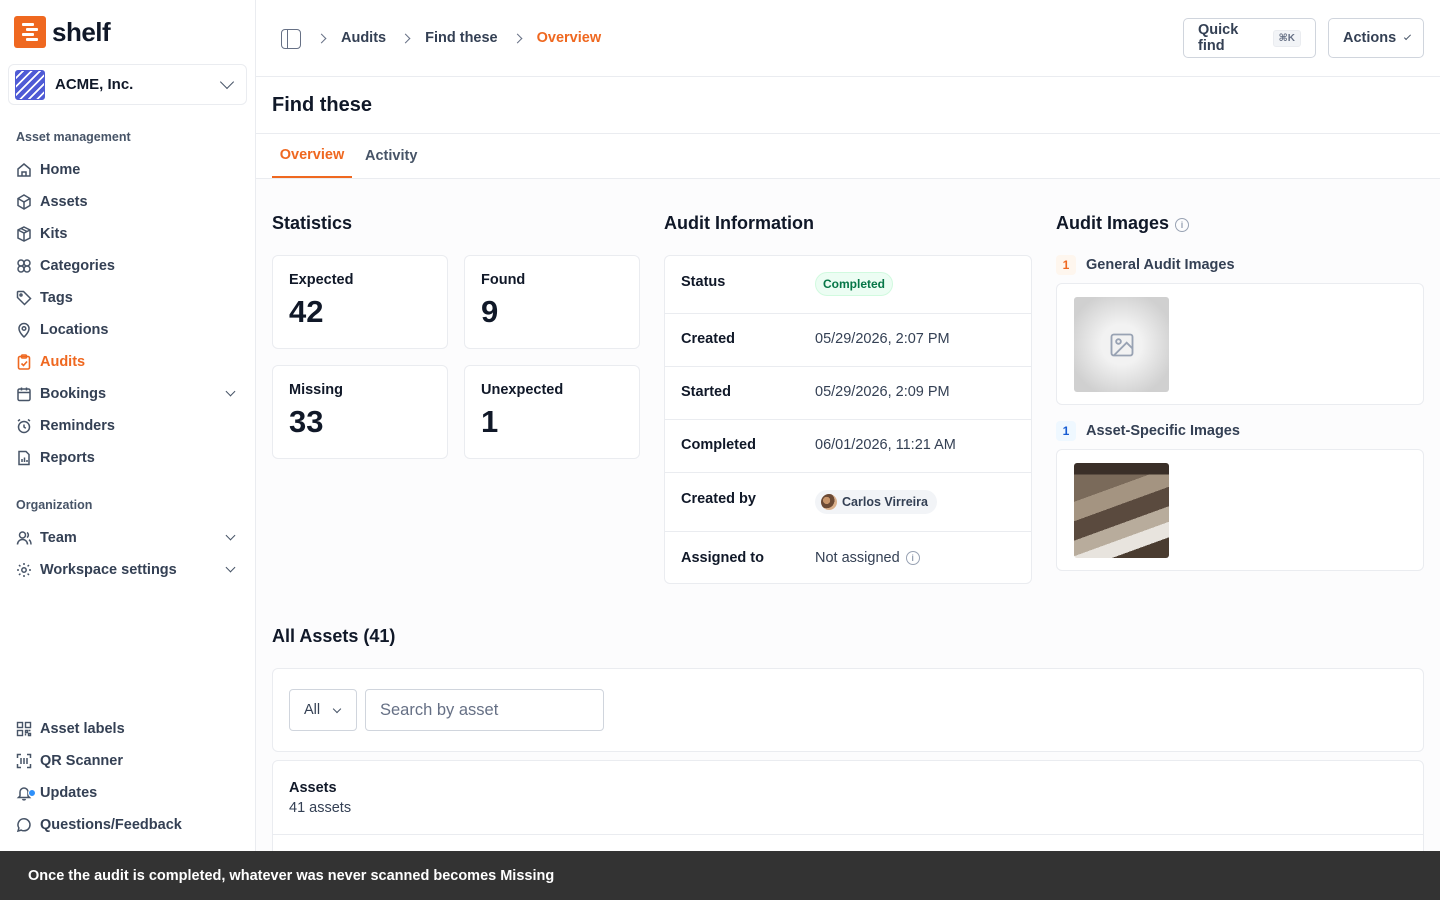 The width and height of the screenshot is (1440, 900). I want to click on actions-button: Actions, so click(1376, 38).